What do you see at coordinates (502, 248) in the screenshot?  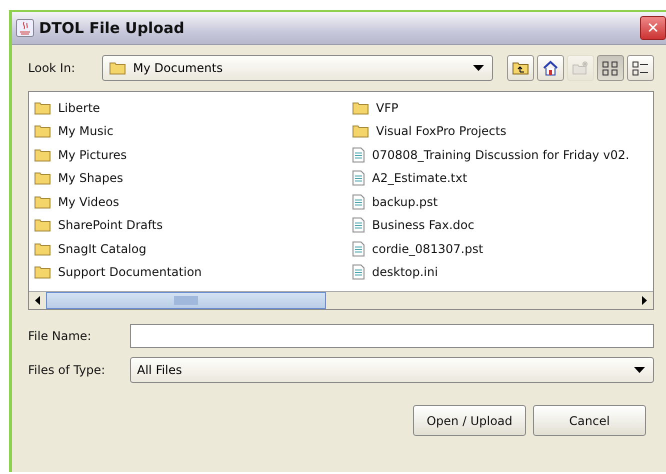 I see `file-item: cordie_081307.pst` at bounding box center [502, 248].